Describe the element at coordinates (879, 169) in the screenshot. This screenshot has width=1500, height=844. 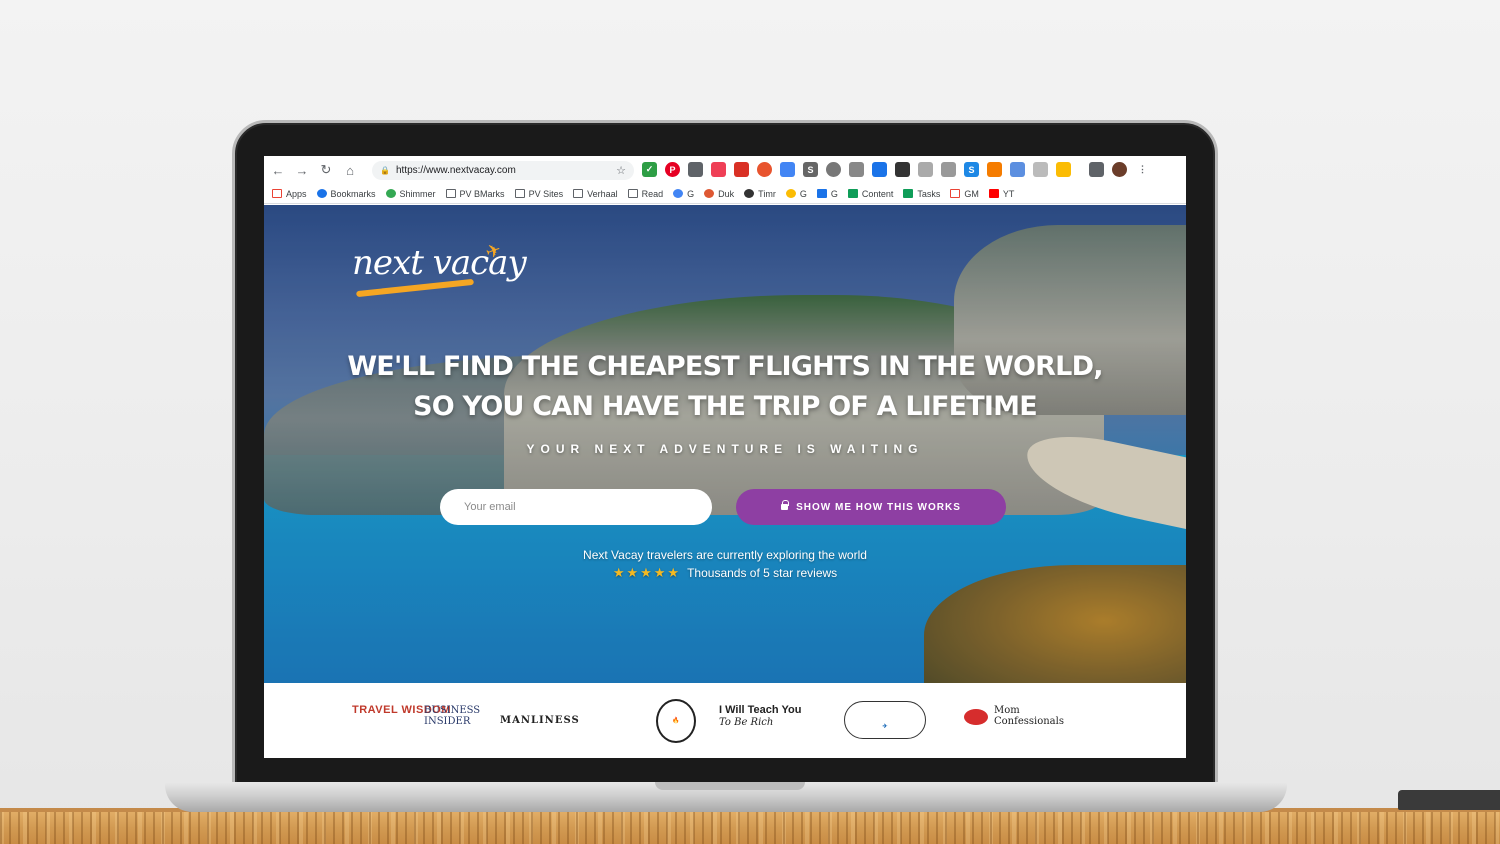
I see `calendar-extension-icon` at that location.